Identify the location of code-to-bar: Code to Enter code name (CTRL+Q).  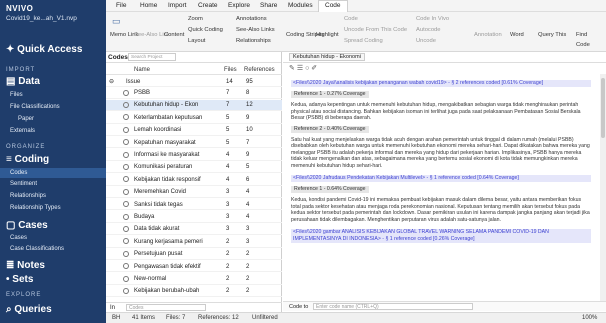
(444, 306).